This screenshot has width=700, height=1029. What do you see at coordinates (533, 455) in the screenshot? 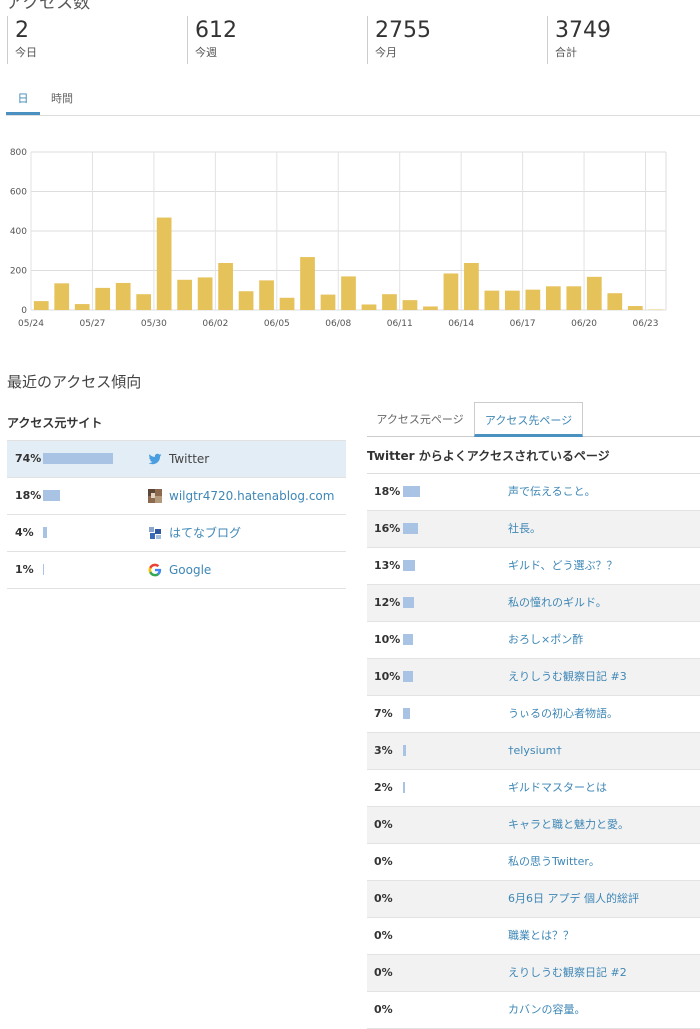
I see `pages-heading: Twitter からよくアクセスされているページ` at bounding box center [533, 455].